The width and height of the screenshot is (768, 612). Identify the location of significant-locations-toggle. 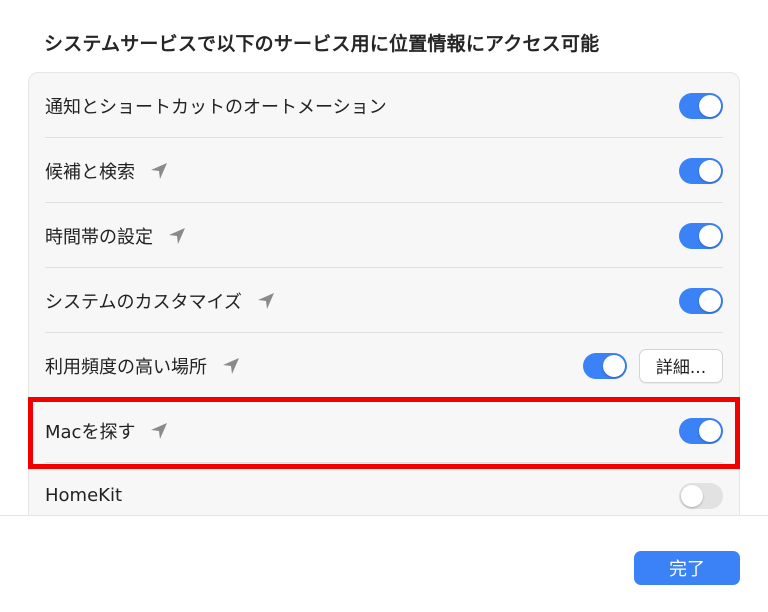
(605, 365).